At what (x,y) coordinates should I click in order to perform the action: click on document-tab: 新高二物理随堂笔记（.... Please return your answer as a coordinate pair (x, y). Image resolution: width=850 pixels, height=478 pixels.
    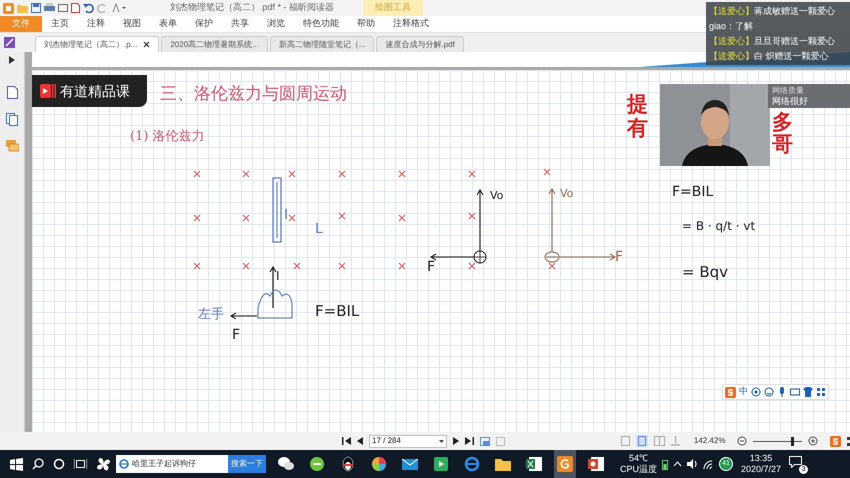
    Looking at the image, I should click on (322, 44).